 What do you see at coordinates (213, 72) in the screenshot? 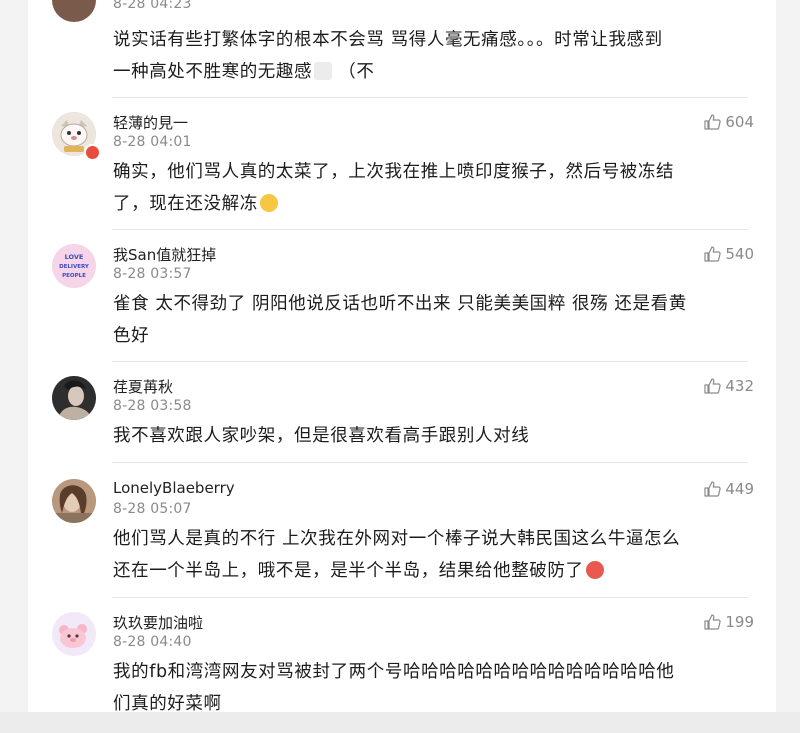
I see `comment-text-fragment: 一种高处不胜寒的无趣感` at bounding box center [213, 72].